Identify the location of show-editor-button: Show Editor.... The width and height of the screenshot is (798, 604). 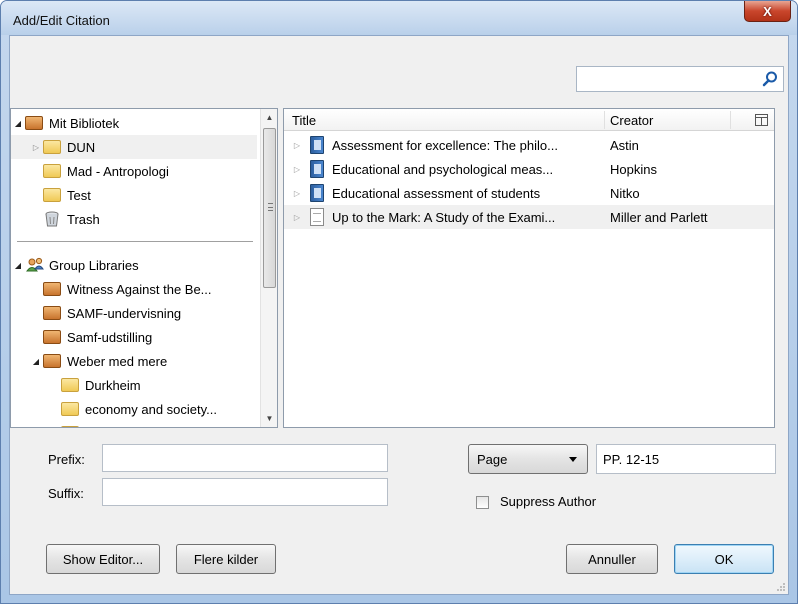
(103, 559).